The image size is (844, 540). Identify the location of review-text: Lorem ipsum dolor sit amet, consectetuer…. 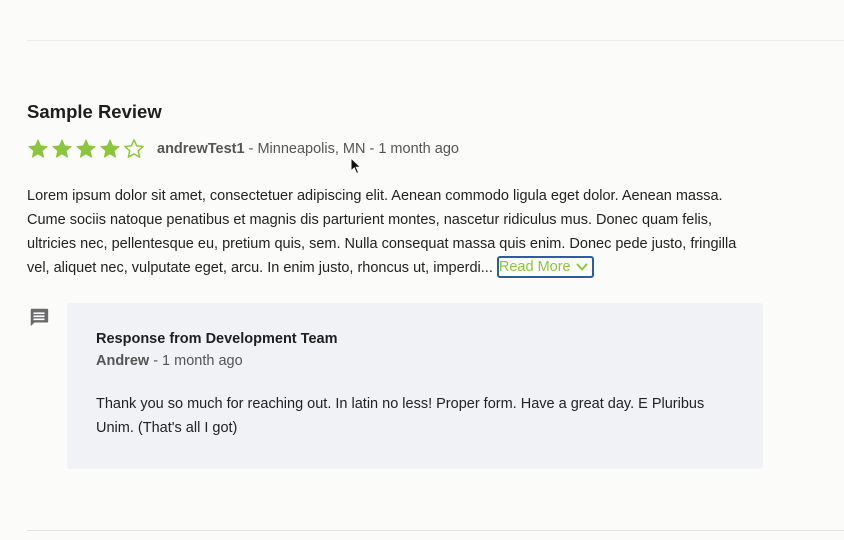
(382, 232).